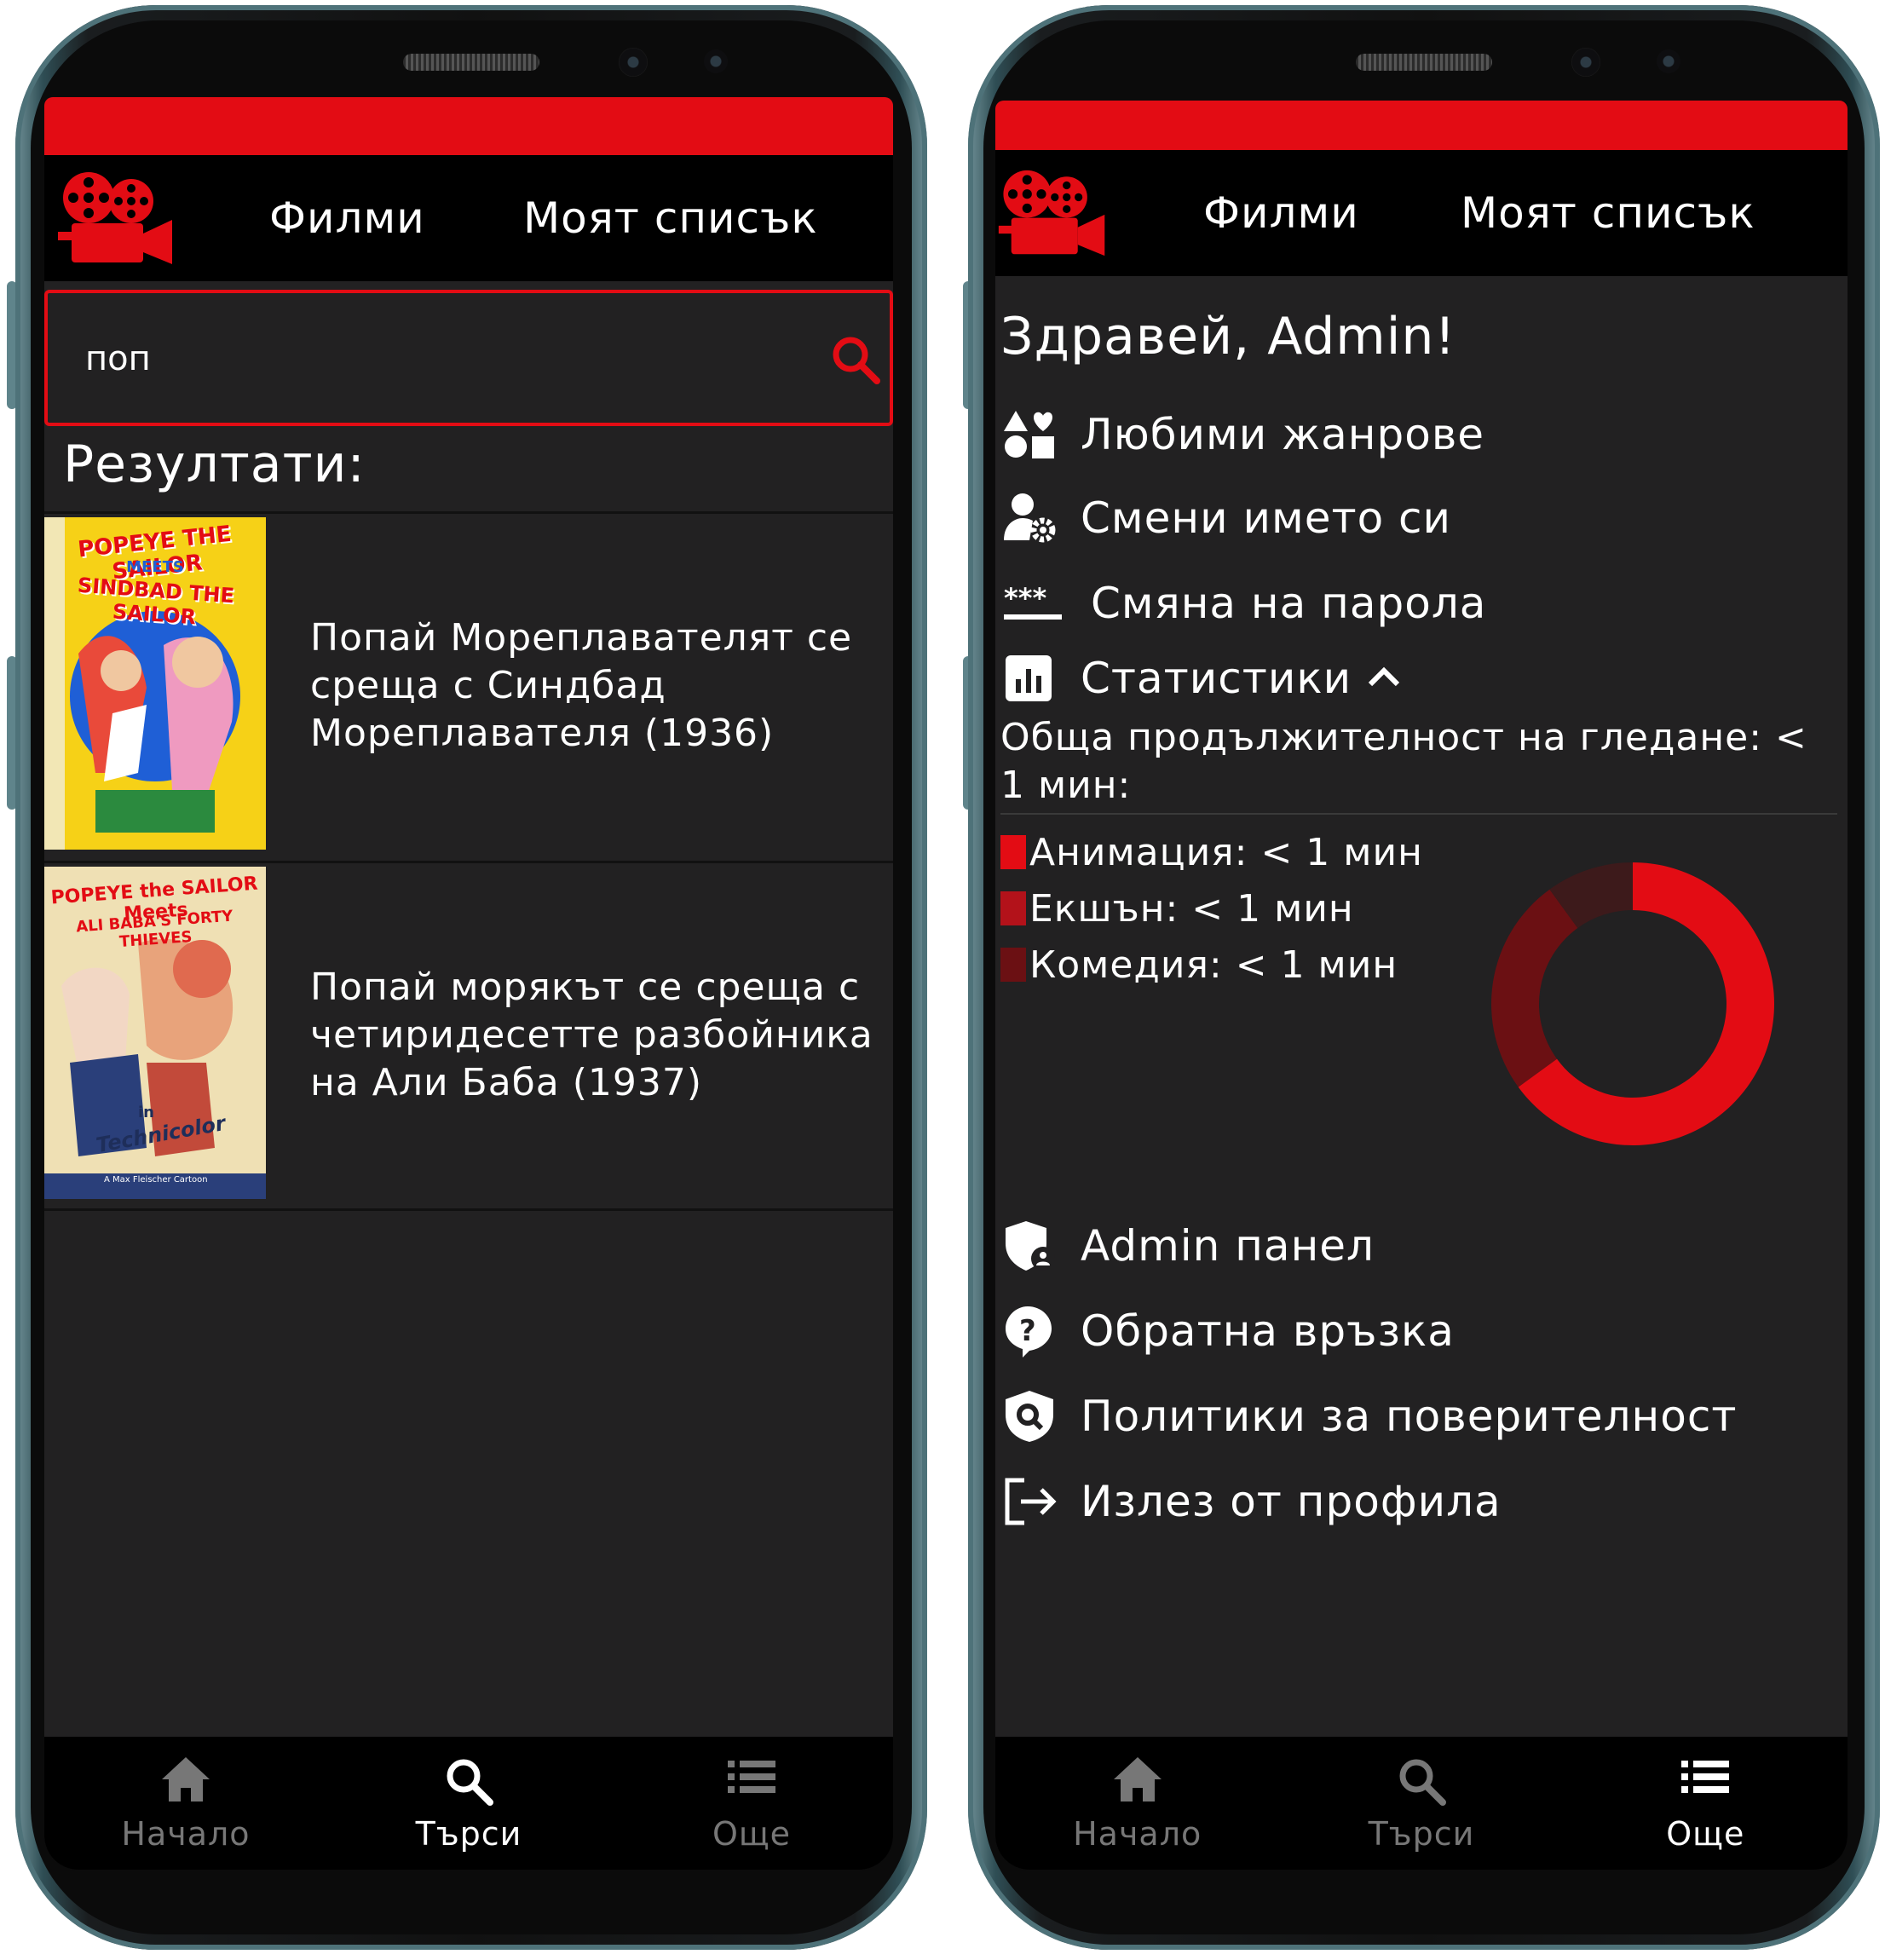 Image resolution: width=1885 pixels, height=1960 pixels. I want to click on legend-item: Анимация: < 1 мин, so click(1211, 852).